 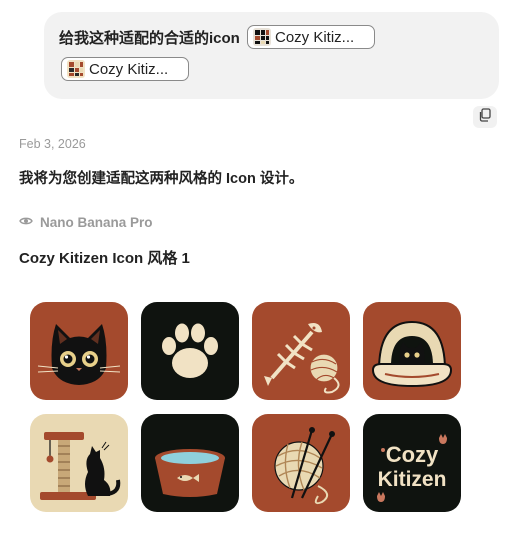 I want to click on warm-cat-image-thumbnail-icon, so click(x=76, y=69).